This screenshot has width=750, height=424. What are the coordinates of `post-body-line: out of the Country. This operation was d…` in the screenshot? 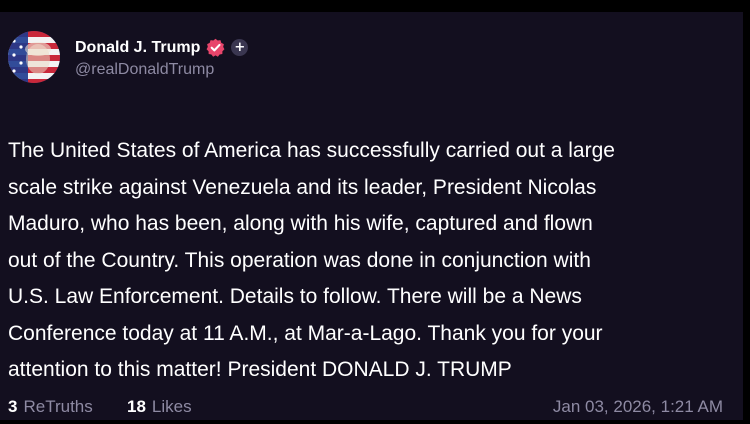 It's located at (299, 260).